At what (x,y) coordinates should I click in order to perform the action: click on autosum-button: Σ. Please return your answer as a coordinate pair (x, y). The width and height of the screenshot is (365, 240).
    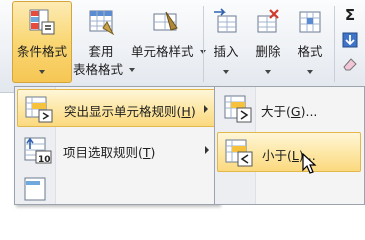
    Looking at the image, I should click on (350, 15).